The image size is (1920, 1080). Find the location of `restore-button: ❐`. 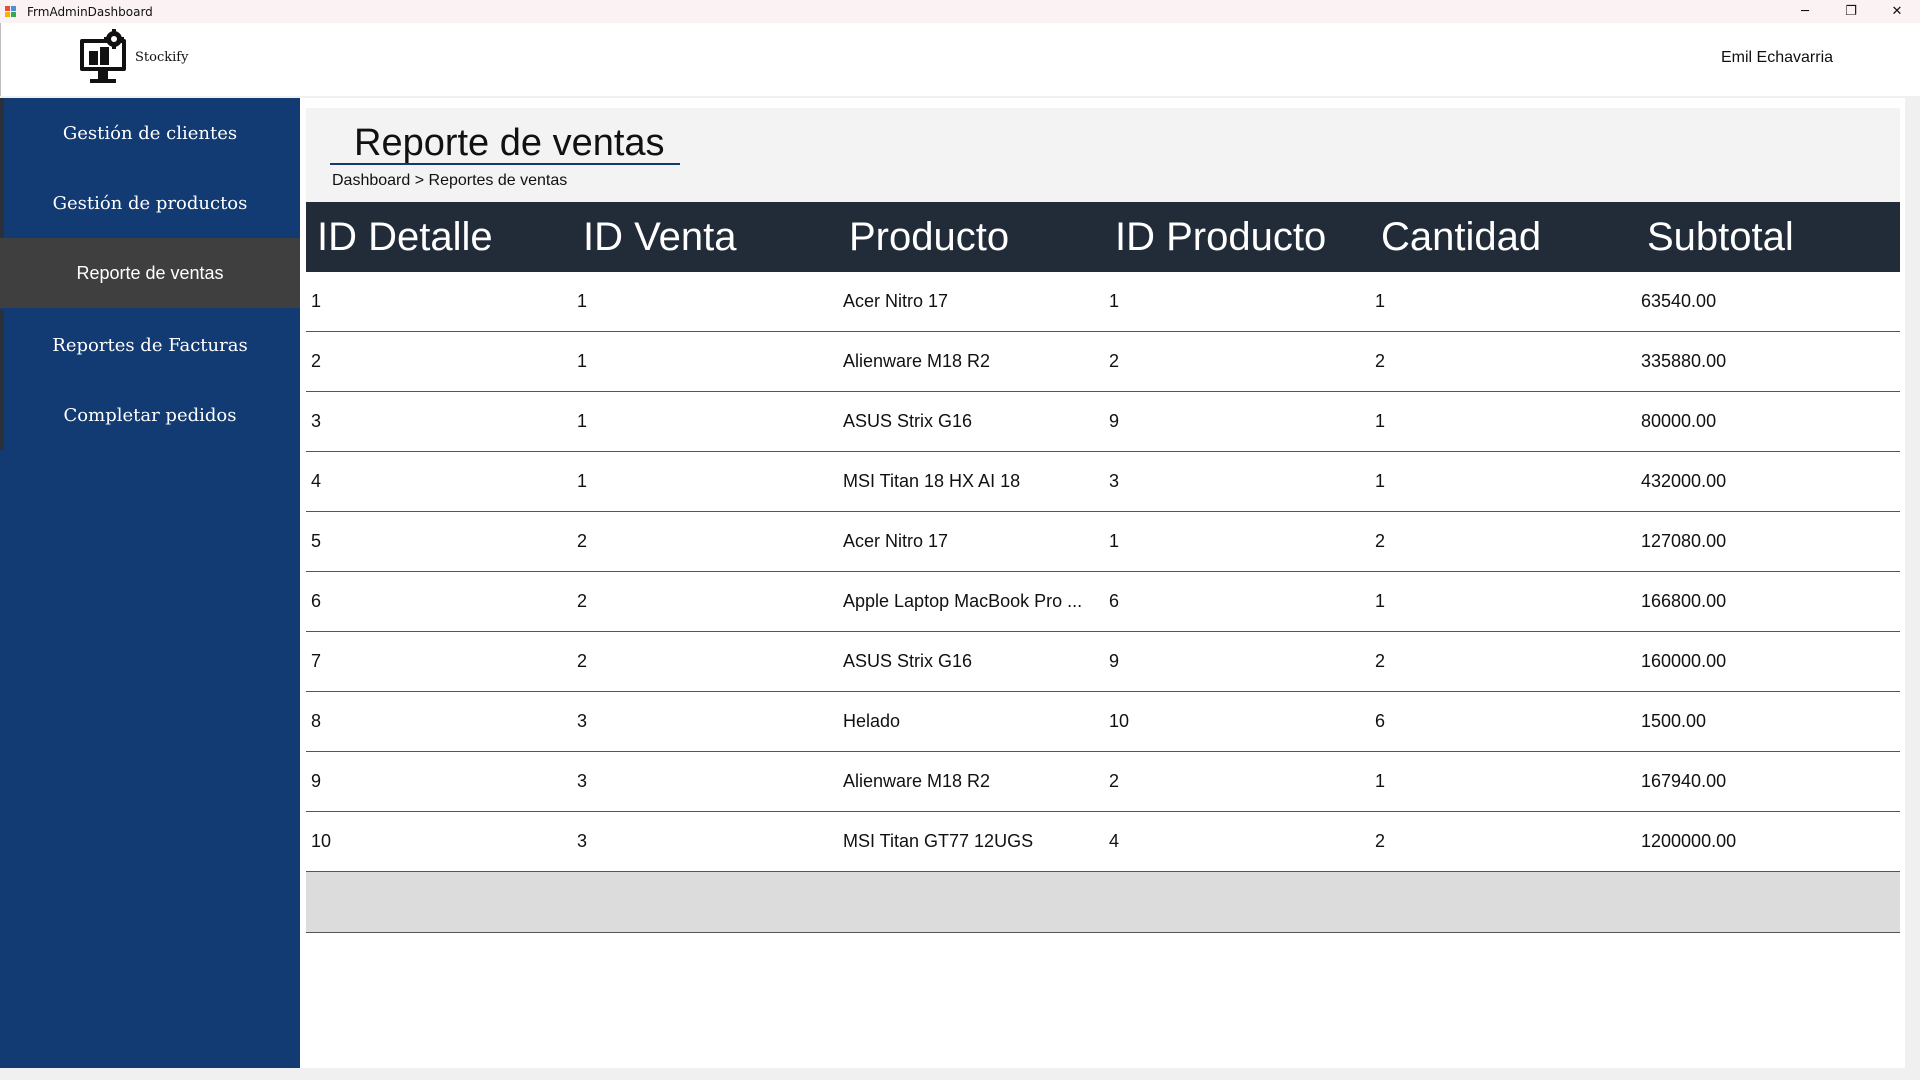

restore-button: ❐ is located at coordinates (1851, 11).